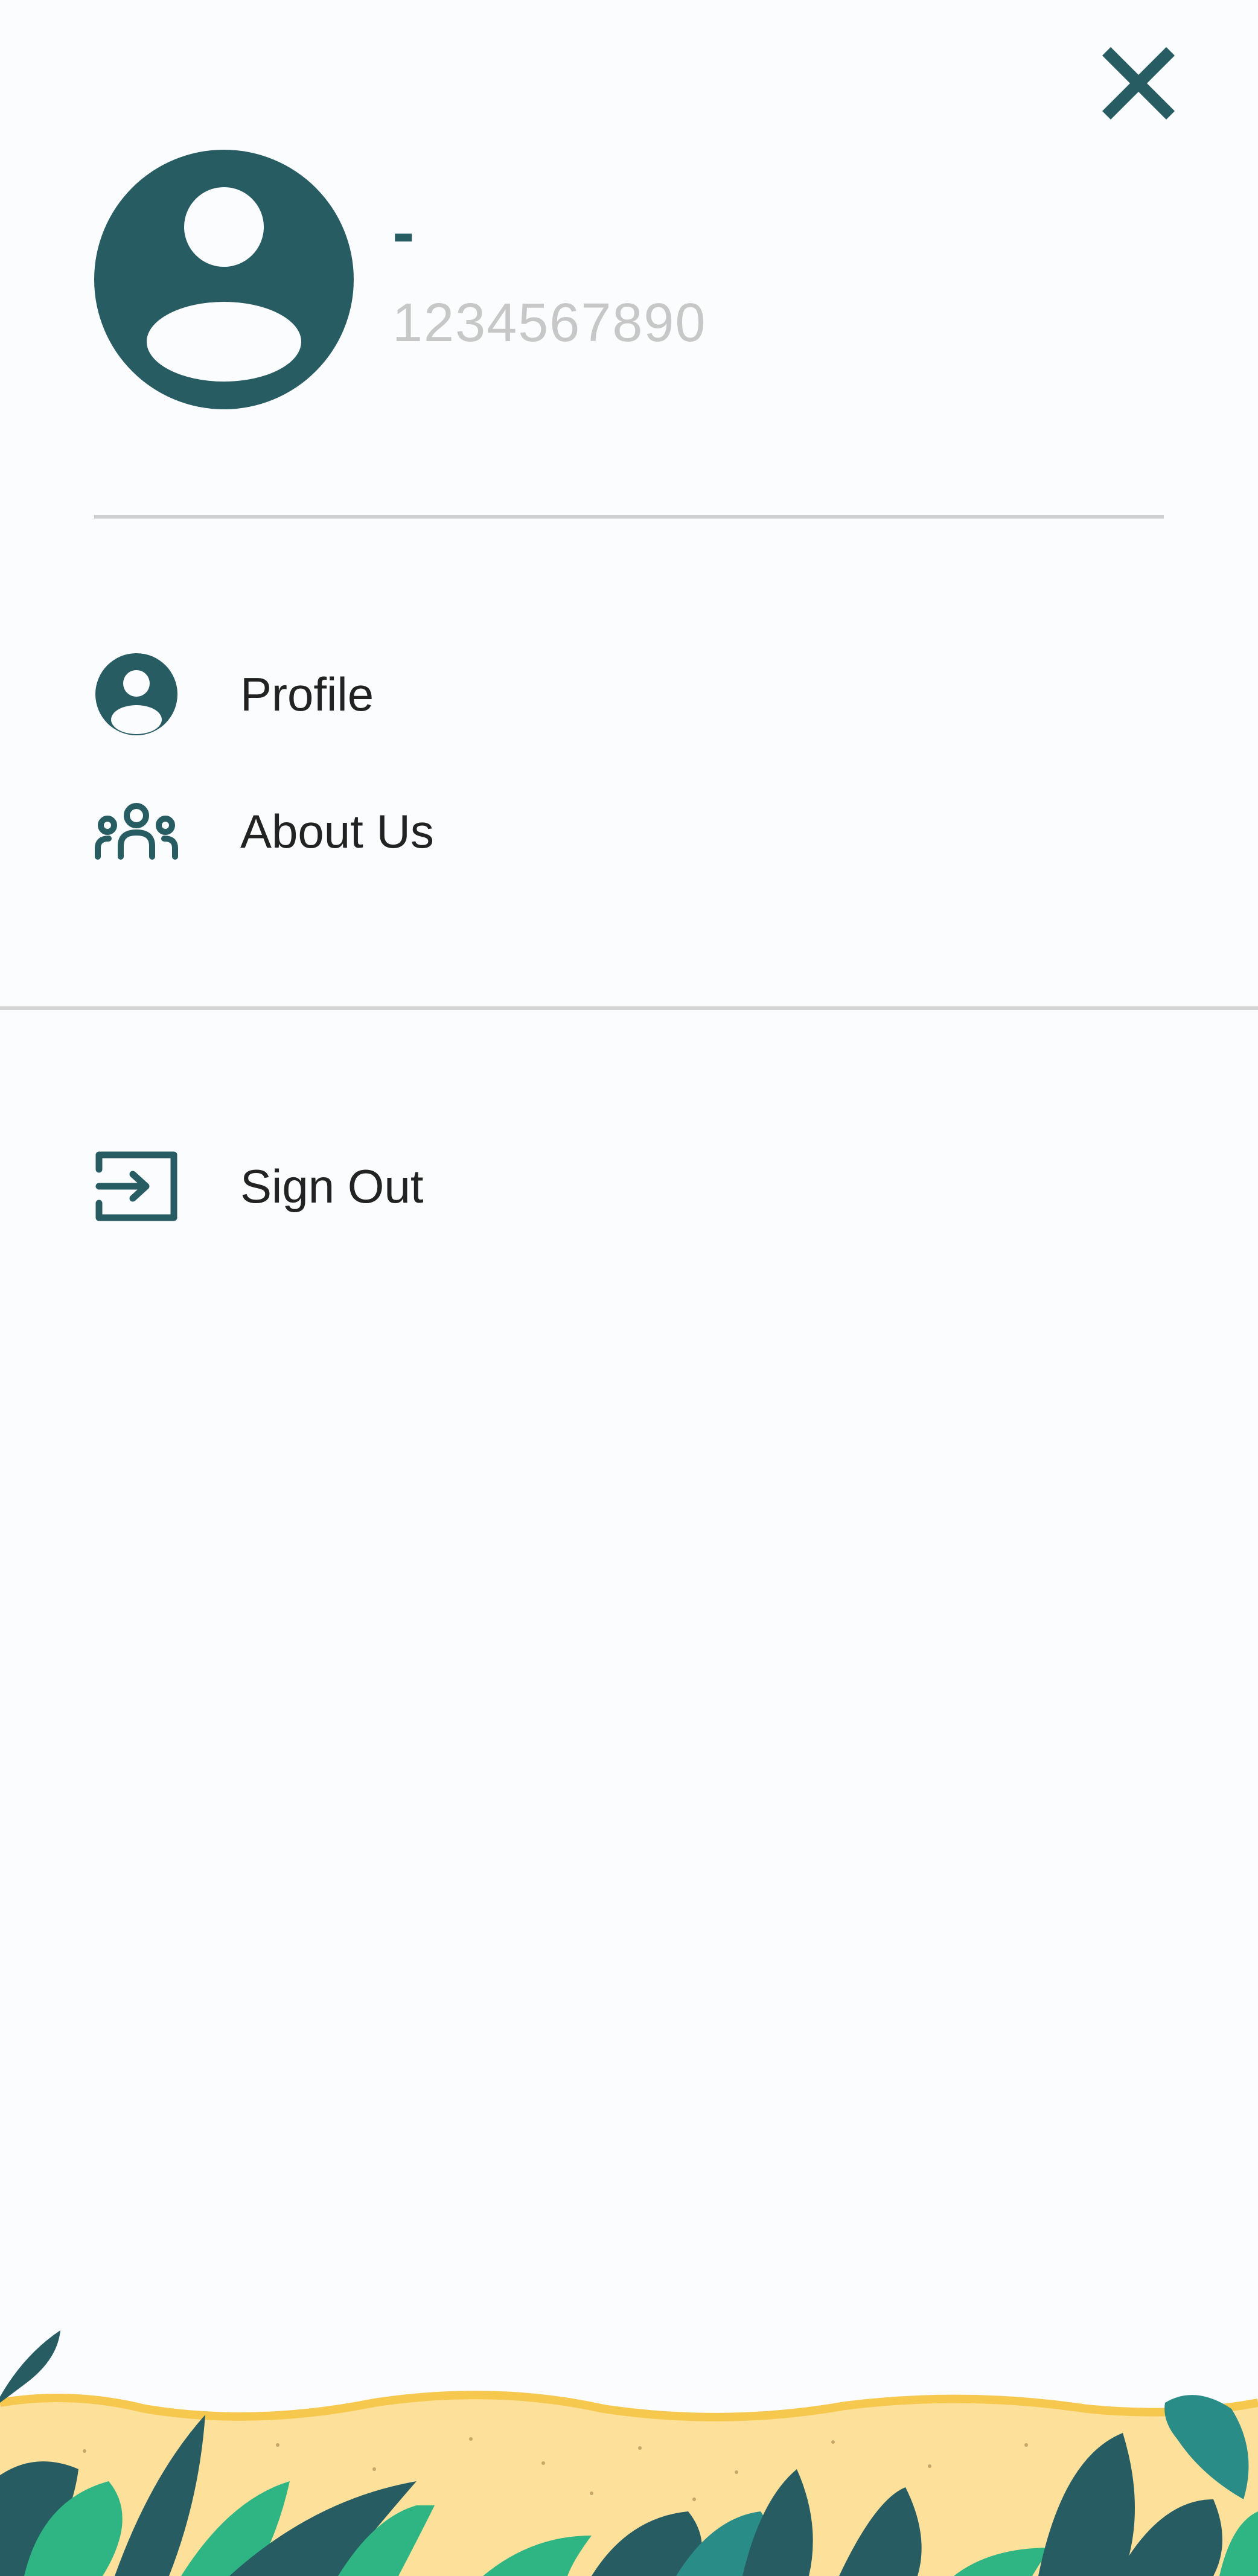  I want to click on menu-item-profile: Profile, so click(629, 694).